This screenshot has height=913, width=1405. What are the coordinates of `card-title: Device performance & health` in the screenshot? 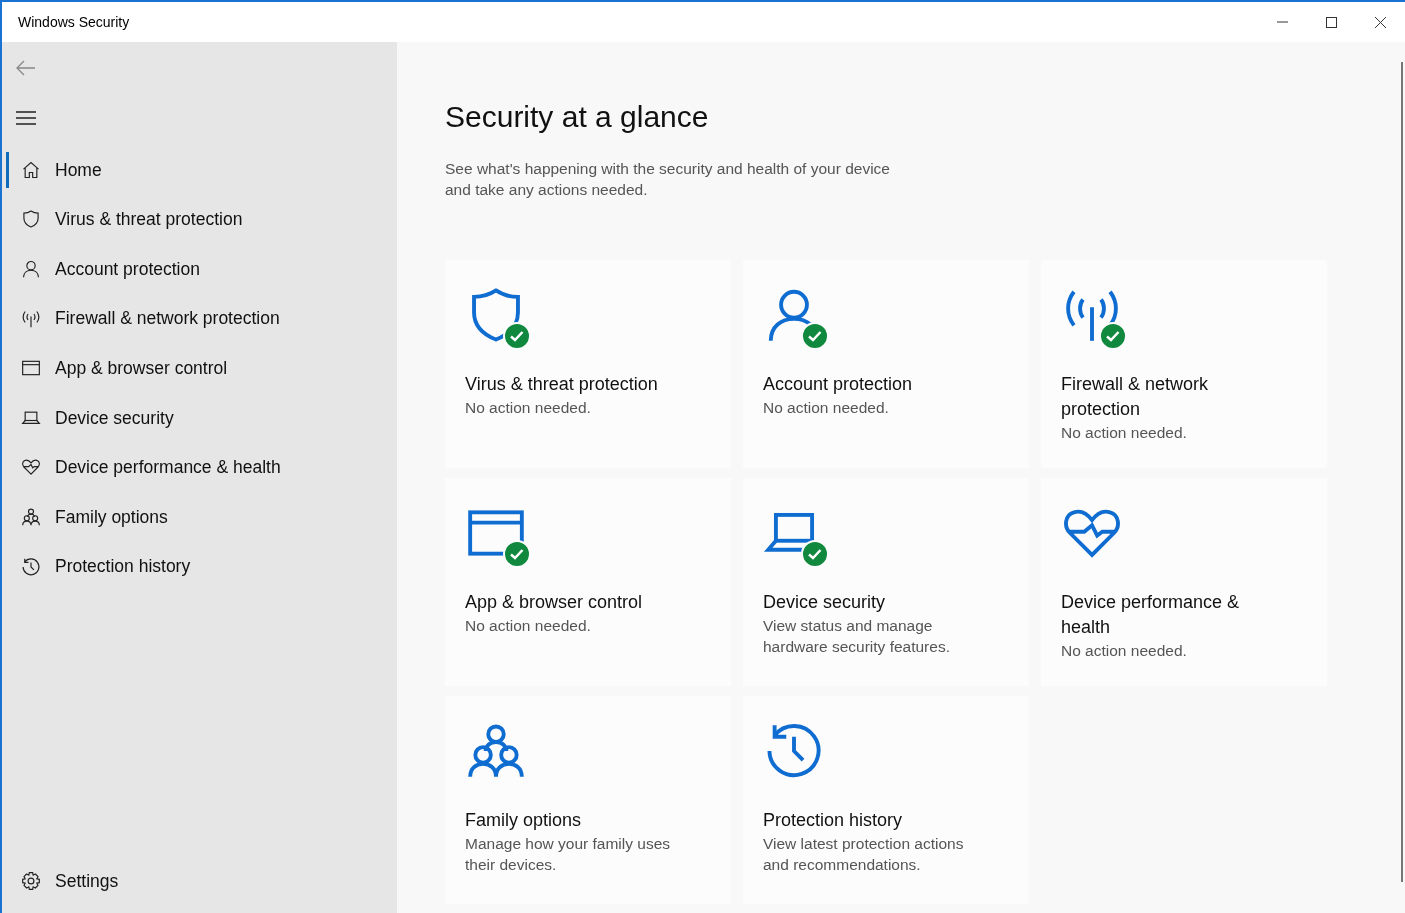 It's located at (1151, 615).